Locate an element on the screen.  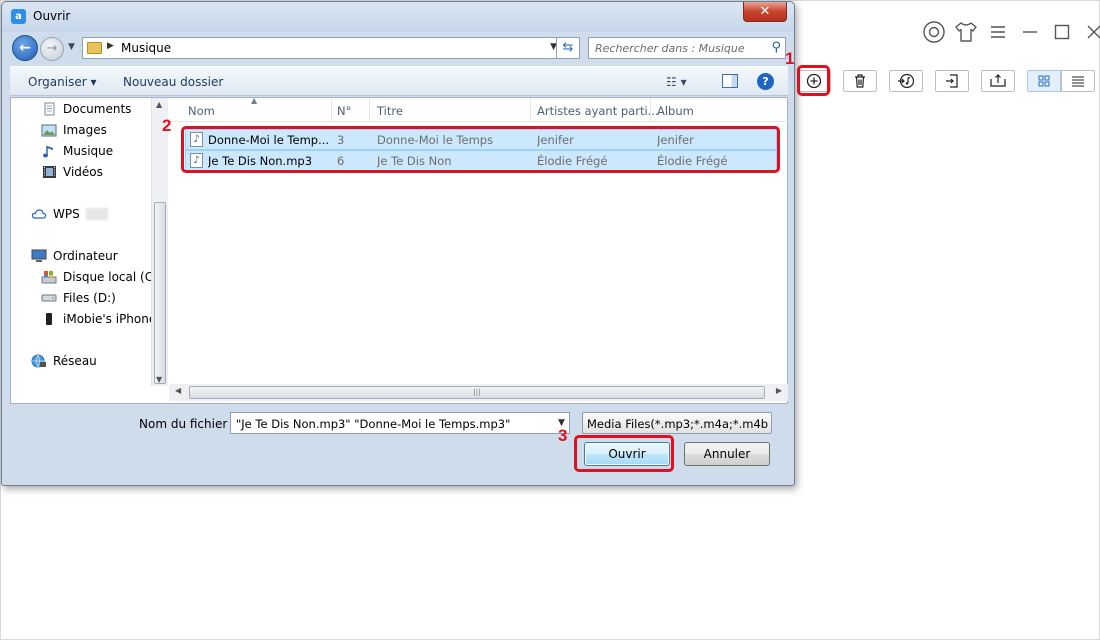
nav-item-images: Images is located at coordinates (74, 130).